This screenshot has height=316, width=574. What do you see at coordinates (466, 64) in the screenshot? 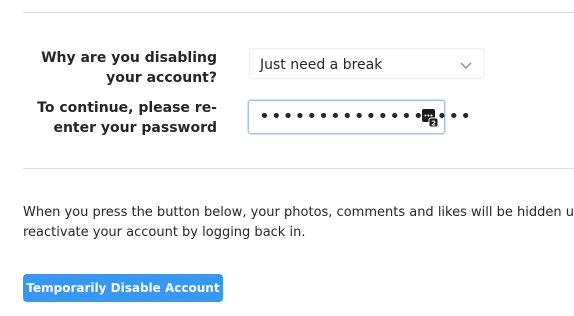
I see `chevron-down-icon` at bounding box center [466, 64].